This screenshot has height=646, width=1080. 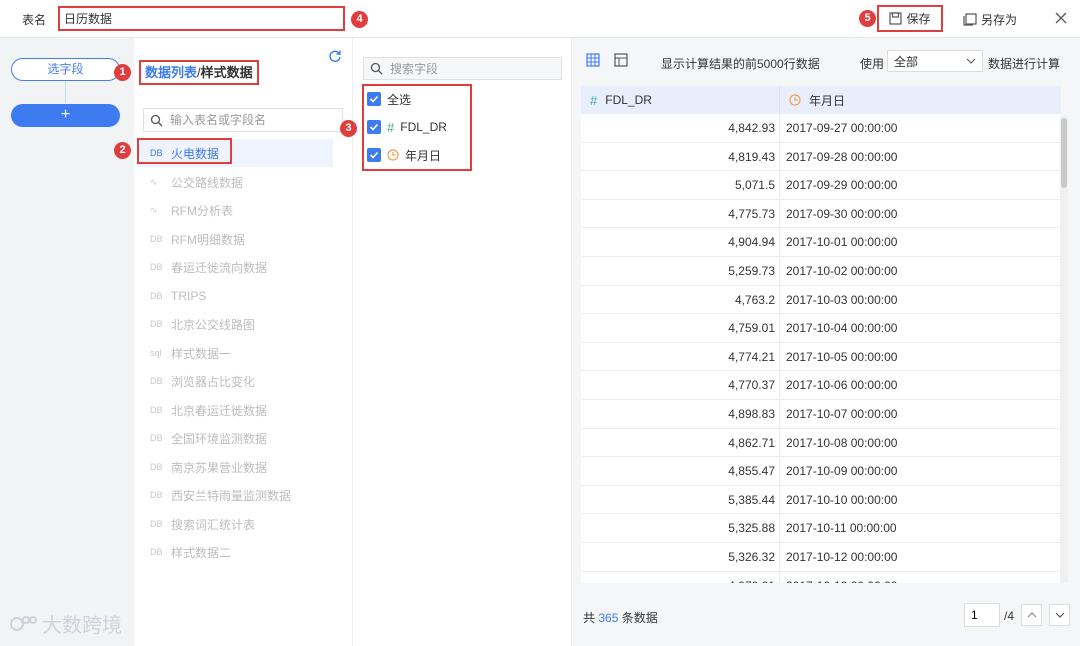 What do you see at coordinates (243, 524) in the screenshot?
I see `table-item-13: DB 搜索词汇统计表` at bounding box center [243, 524].